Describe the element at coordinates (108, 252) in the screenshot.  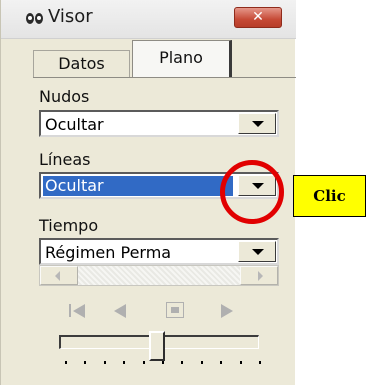
I see `tiempo-value: Régimen Perma` at that location.